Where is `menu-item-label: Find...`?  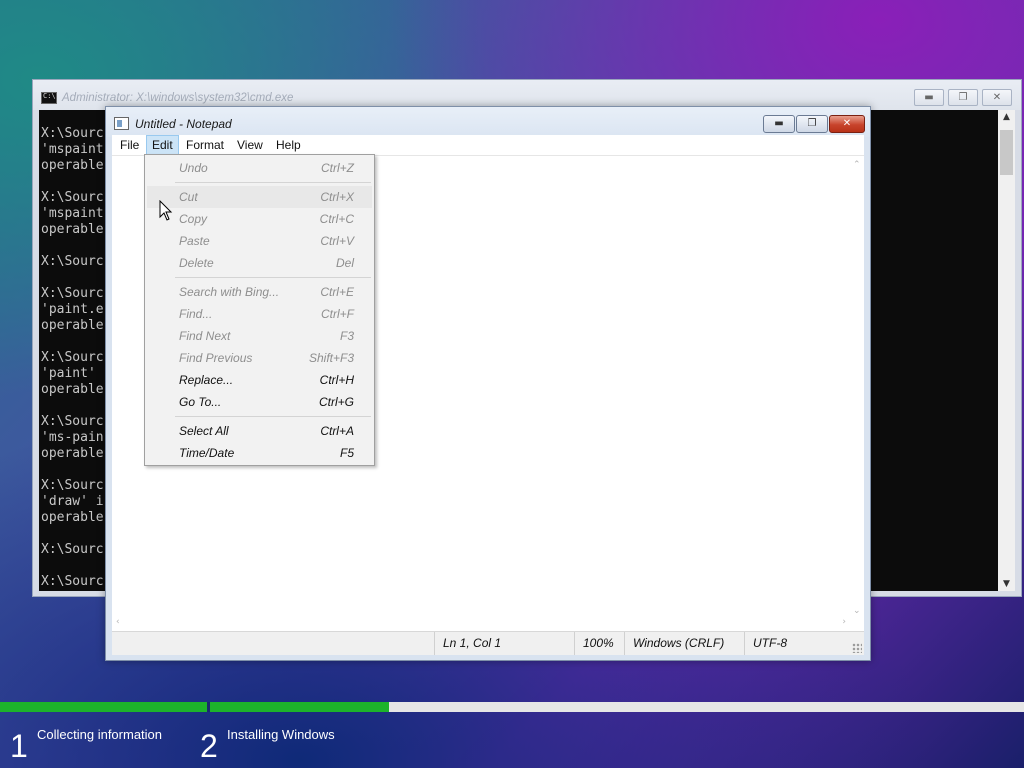 menu-item-label: Find... is located at coordinates (196, 314).